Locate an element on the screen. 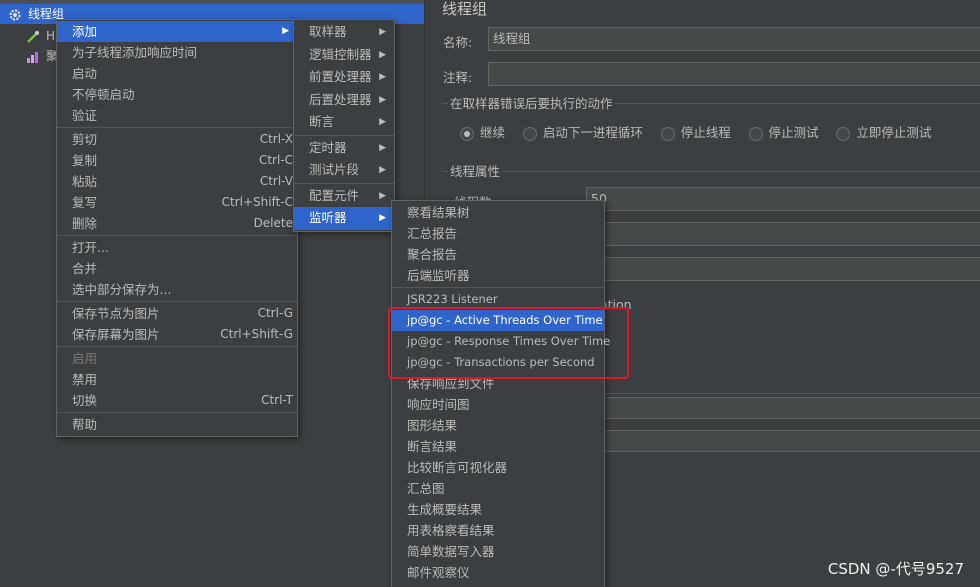  radio-start-next-loop: 启动下一进程循环 is located at coordinates (582, 131).